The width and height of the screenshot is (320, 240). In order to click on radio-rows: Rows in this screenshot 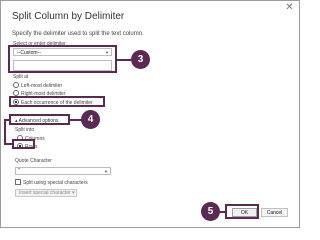, I will do `click(27, 146)`.